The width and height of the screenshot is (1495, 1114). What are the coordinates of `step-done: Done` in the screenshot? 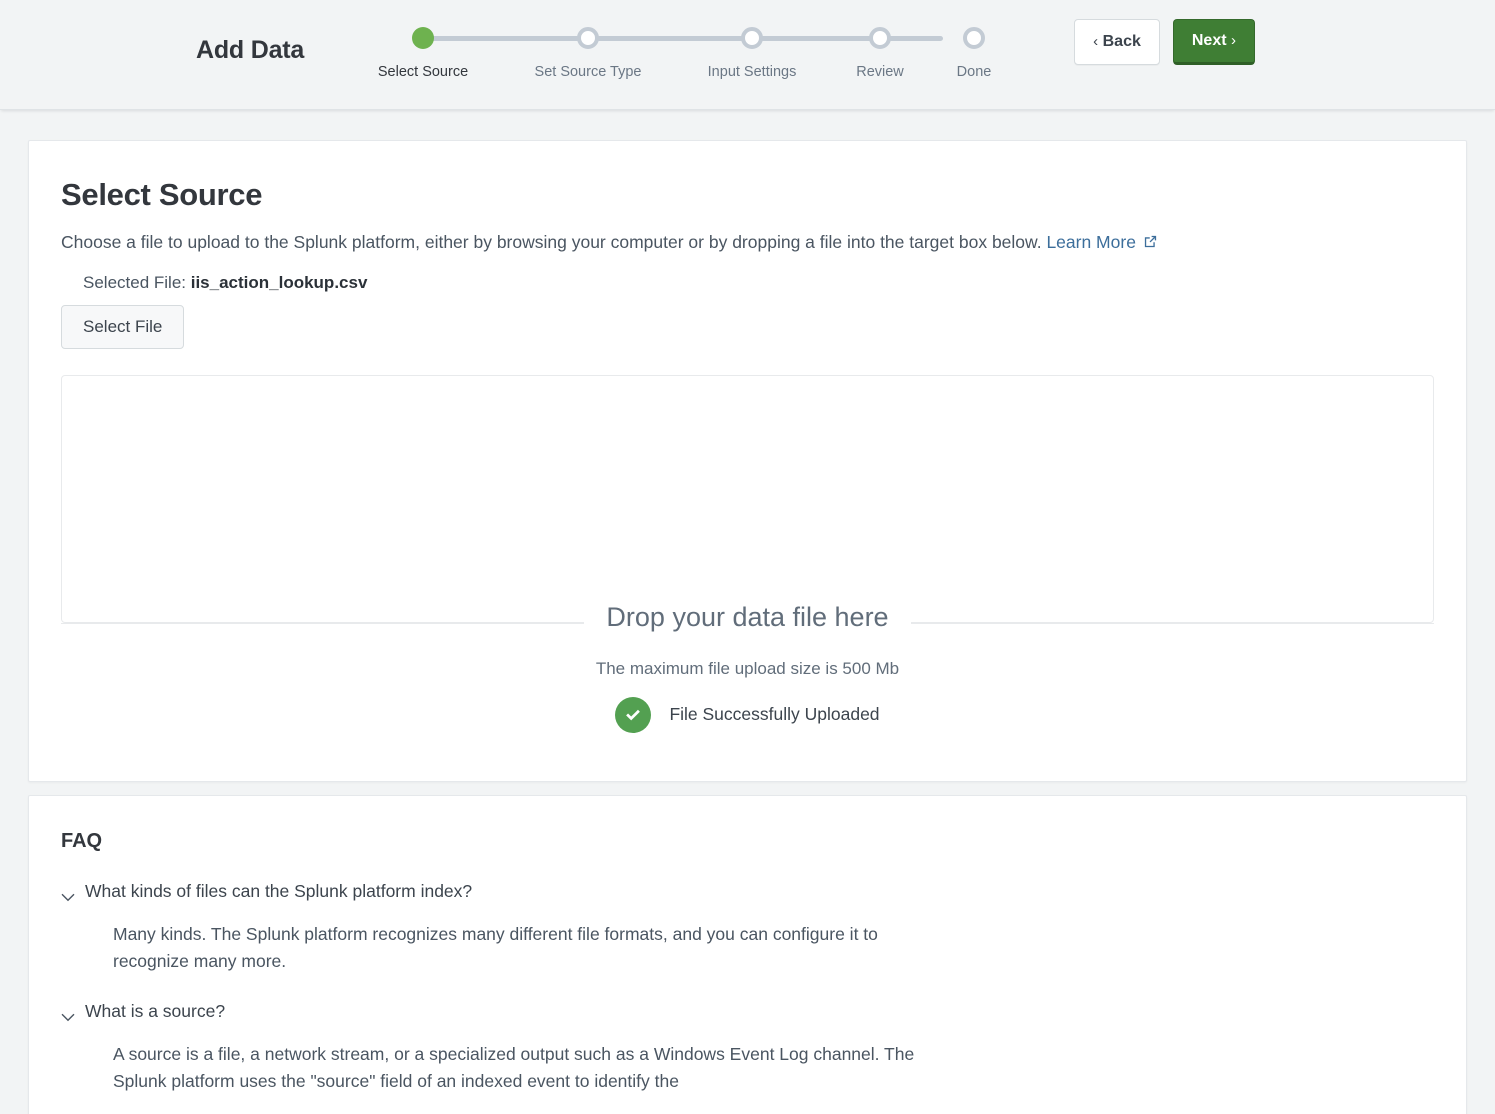 It's located at (974, 51).